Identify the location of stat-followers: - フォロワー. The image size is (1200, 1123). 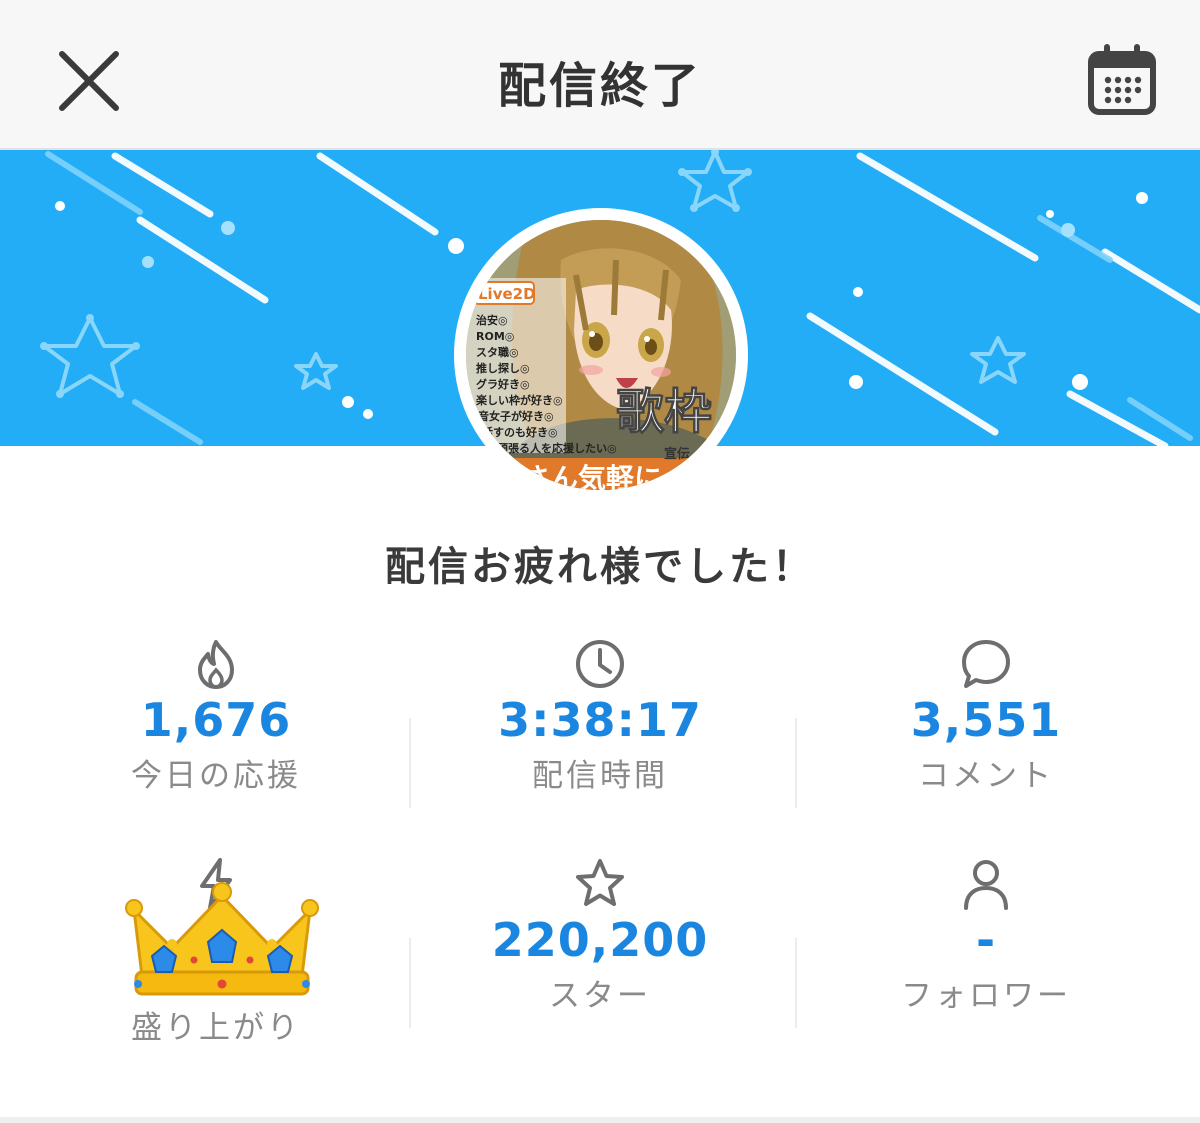
(986, 935).